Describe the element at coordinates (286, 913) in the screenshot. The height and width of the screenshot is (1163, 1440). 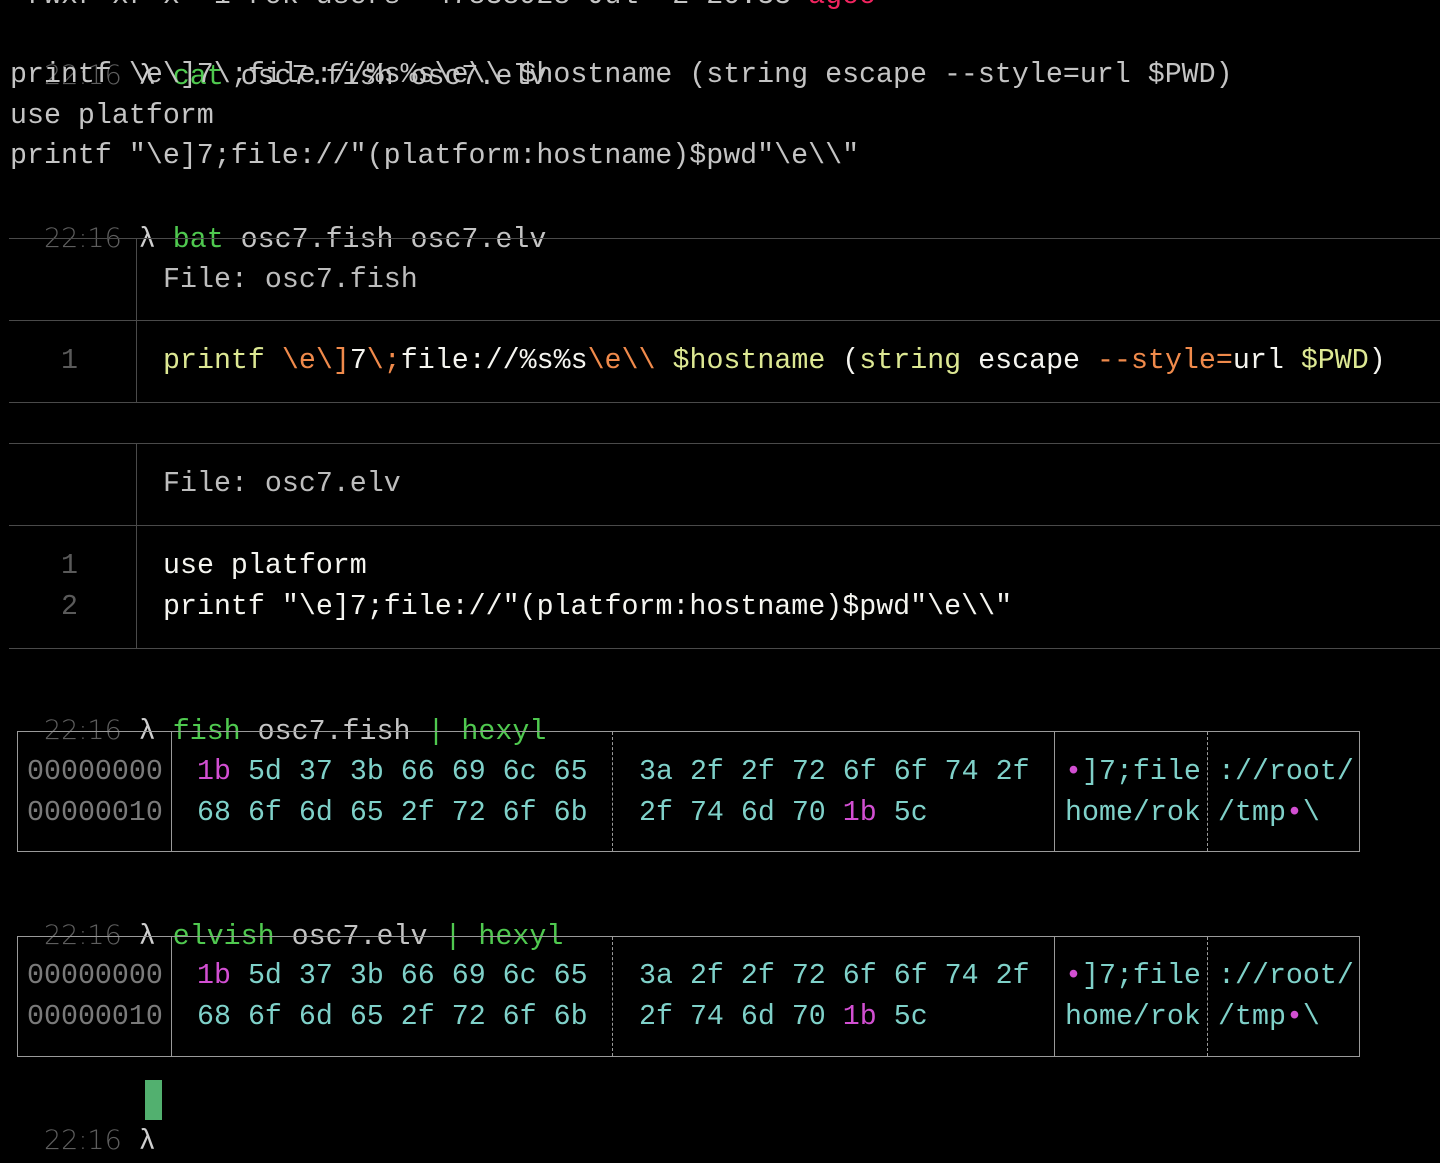
I see `prompt-line: 22:16 λ elvish osc7.elv | hexyl` at that location.